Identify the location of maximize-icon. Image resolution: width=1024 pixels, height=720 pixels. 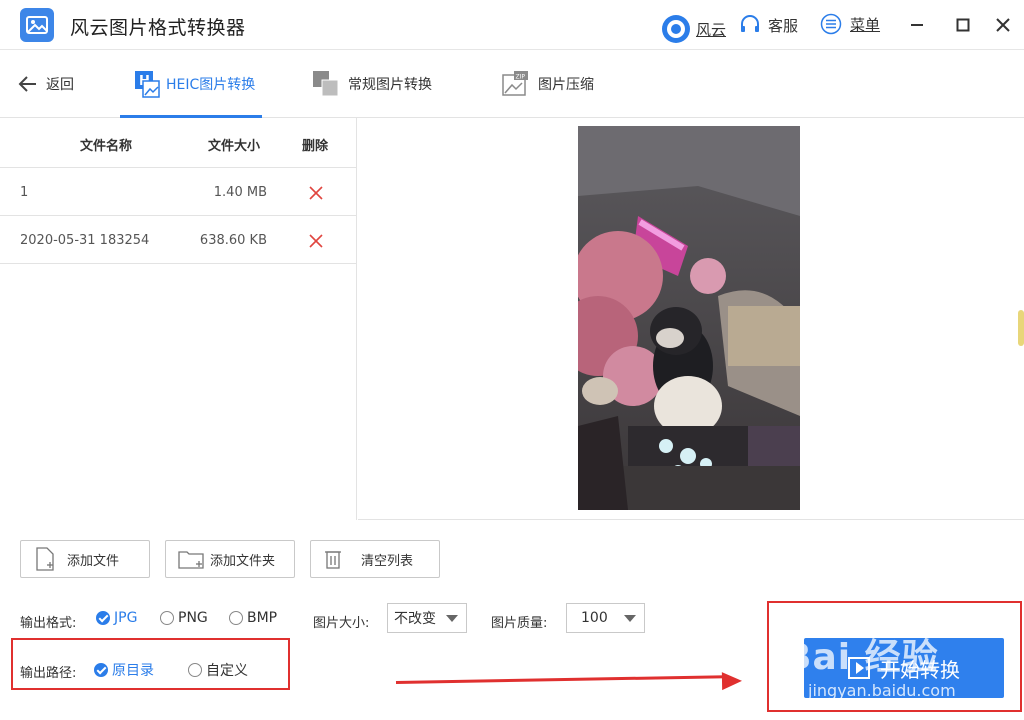
(963, 25).